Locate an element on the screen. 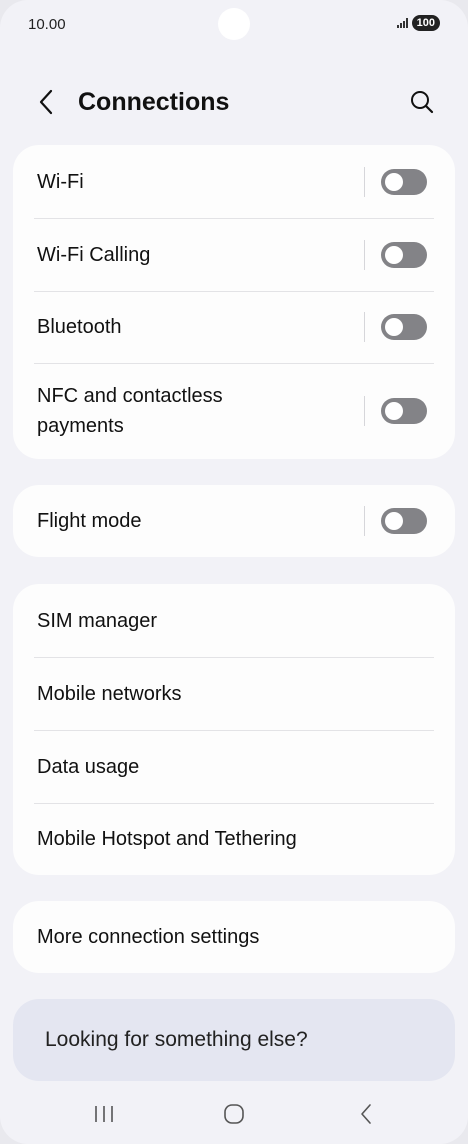 The height and width of the screenshot is (1144, 468). more-connection-settings-row: More connection settings is located at coordinates (234, 937).